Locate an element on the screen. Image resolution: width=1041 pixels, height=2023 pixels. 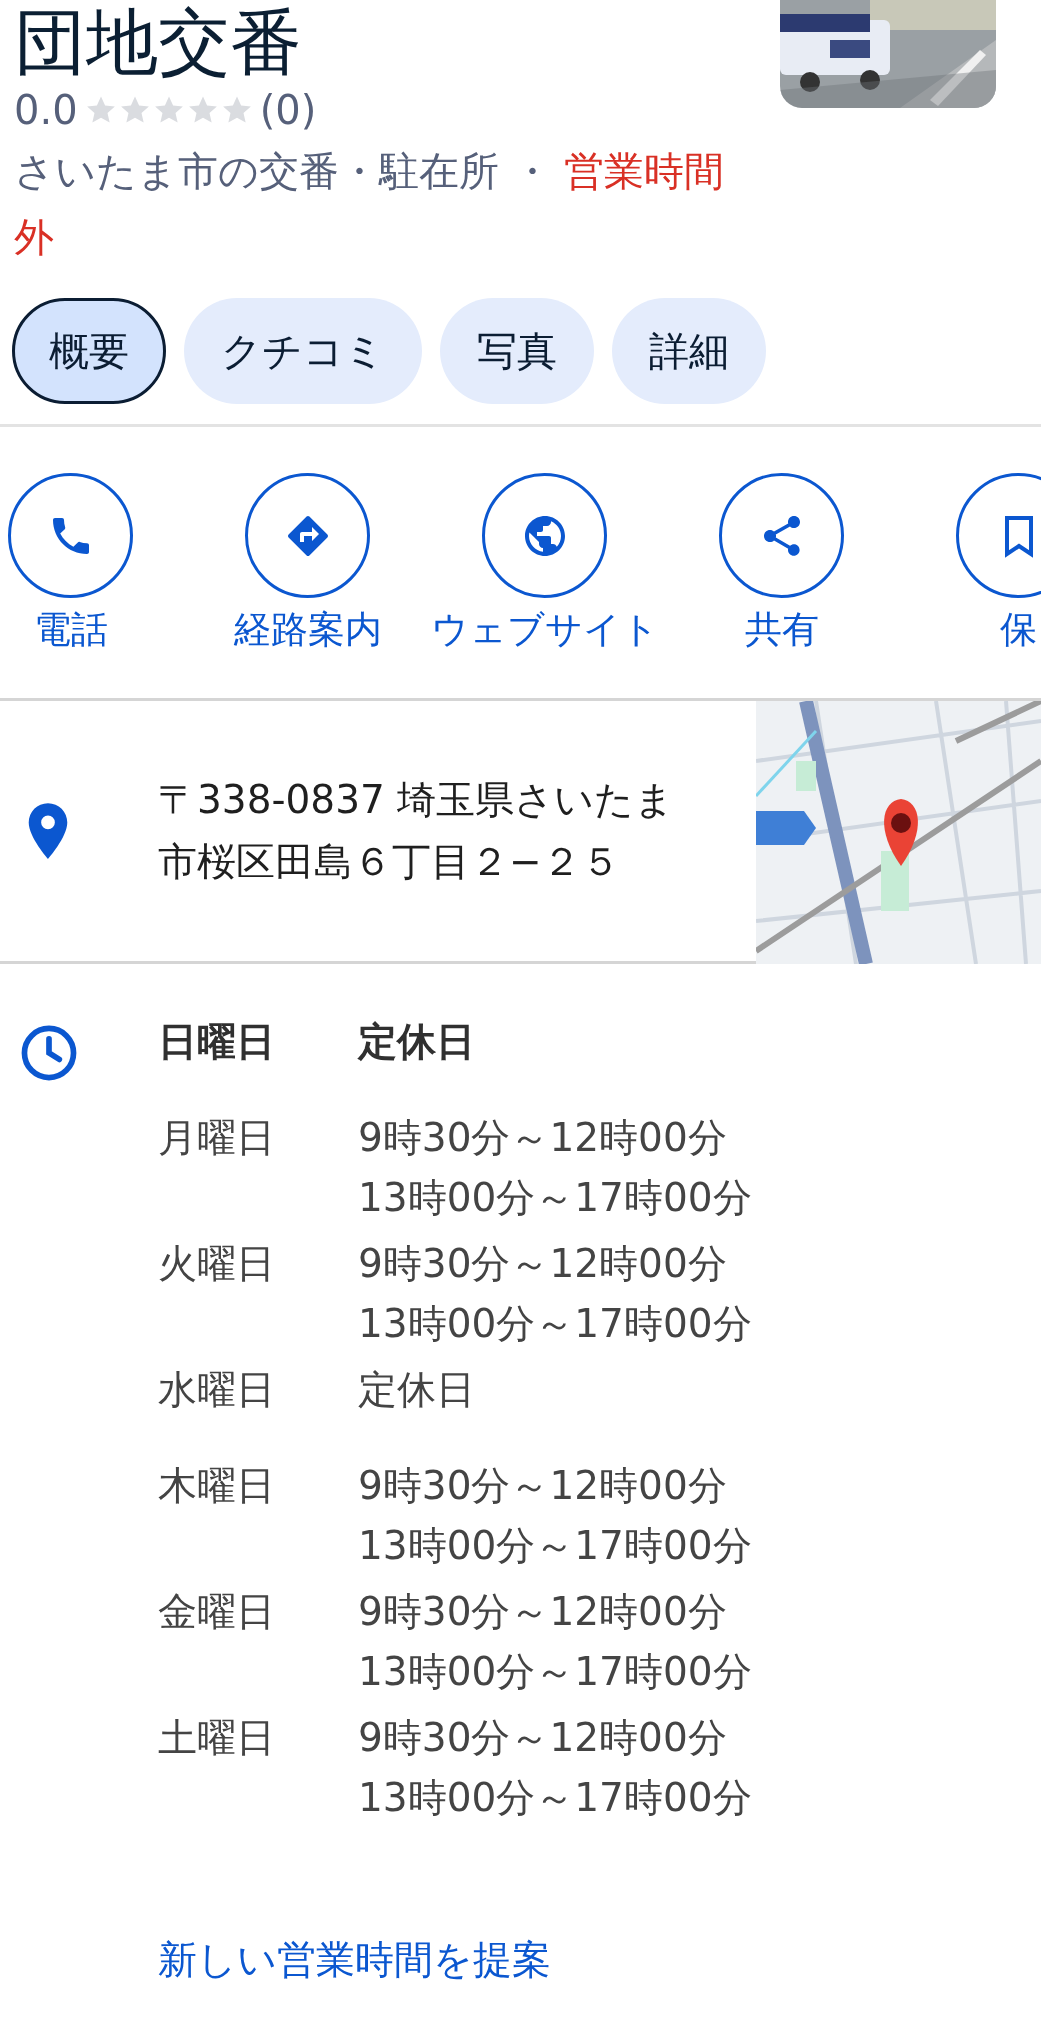
weekday: 火曜日 is located at coordinates (217, 1264).